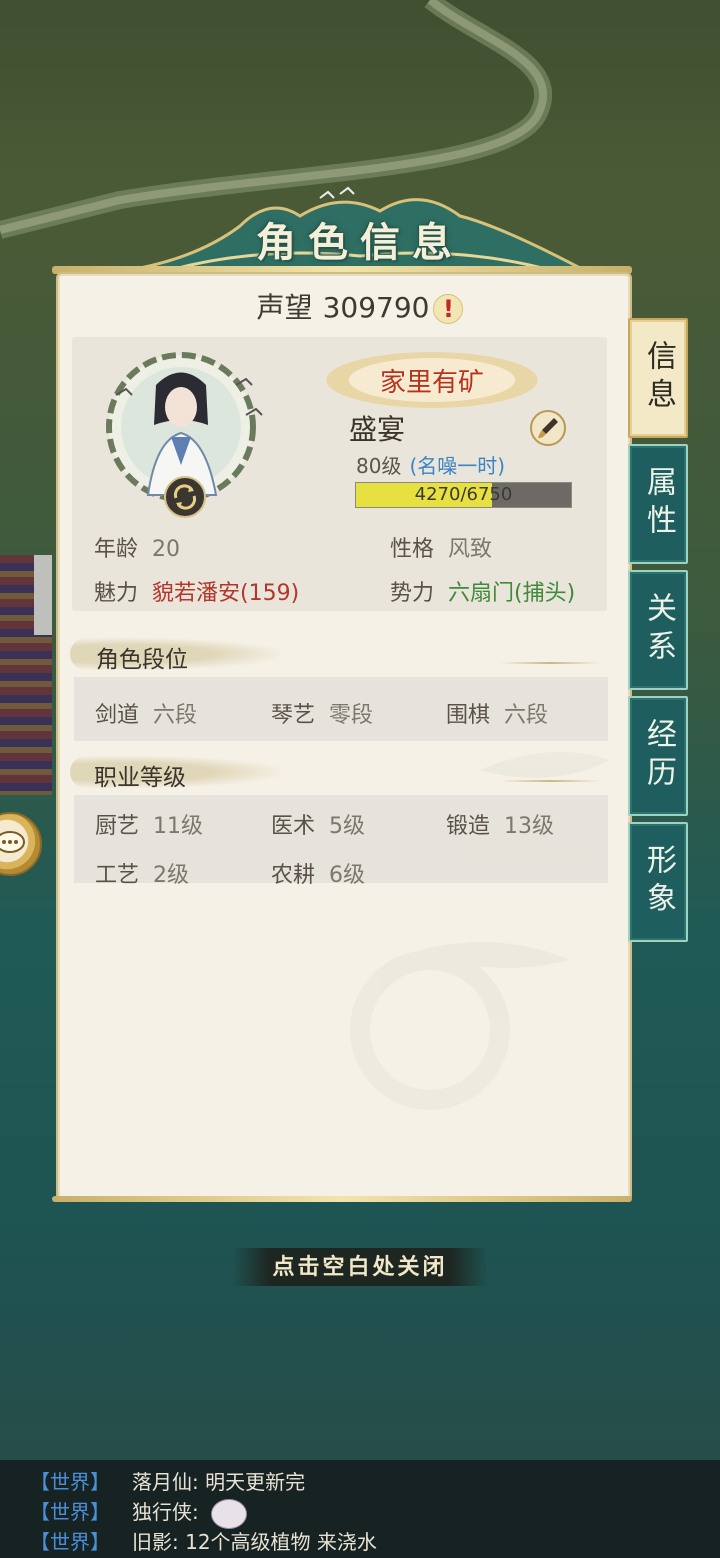 The height and width of the screenshot is (1558, 720). I want to click on personality-label: 性格, so click(412, 549).